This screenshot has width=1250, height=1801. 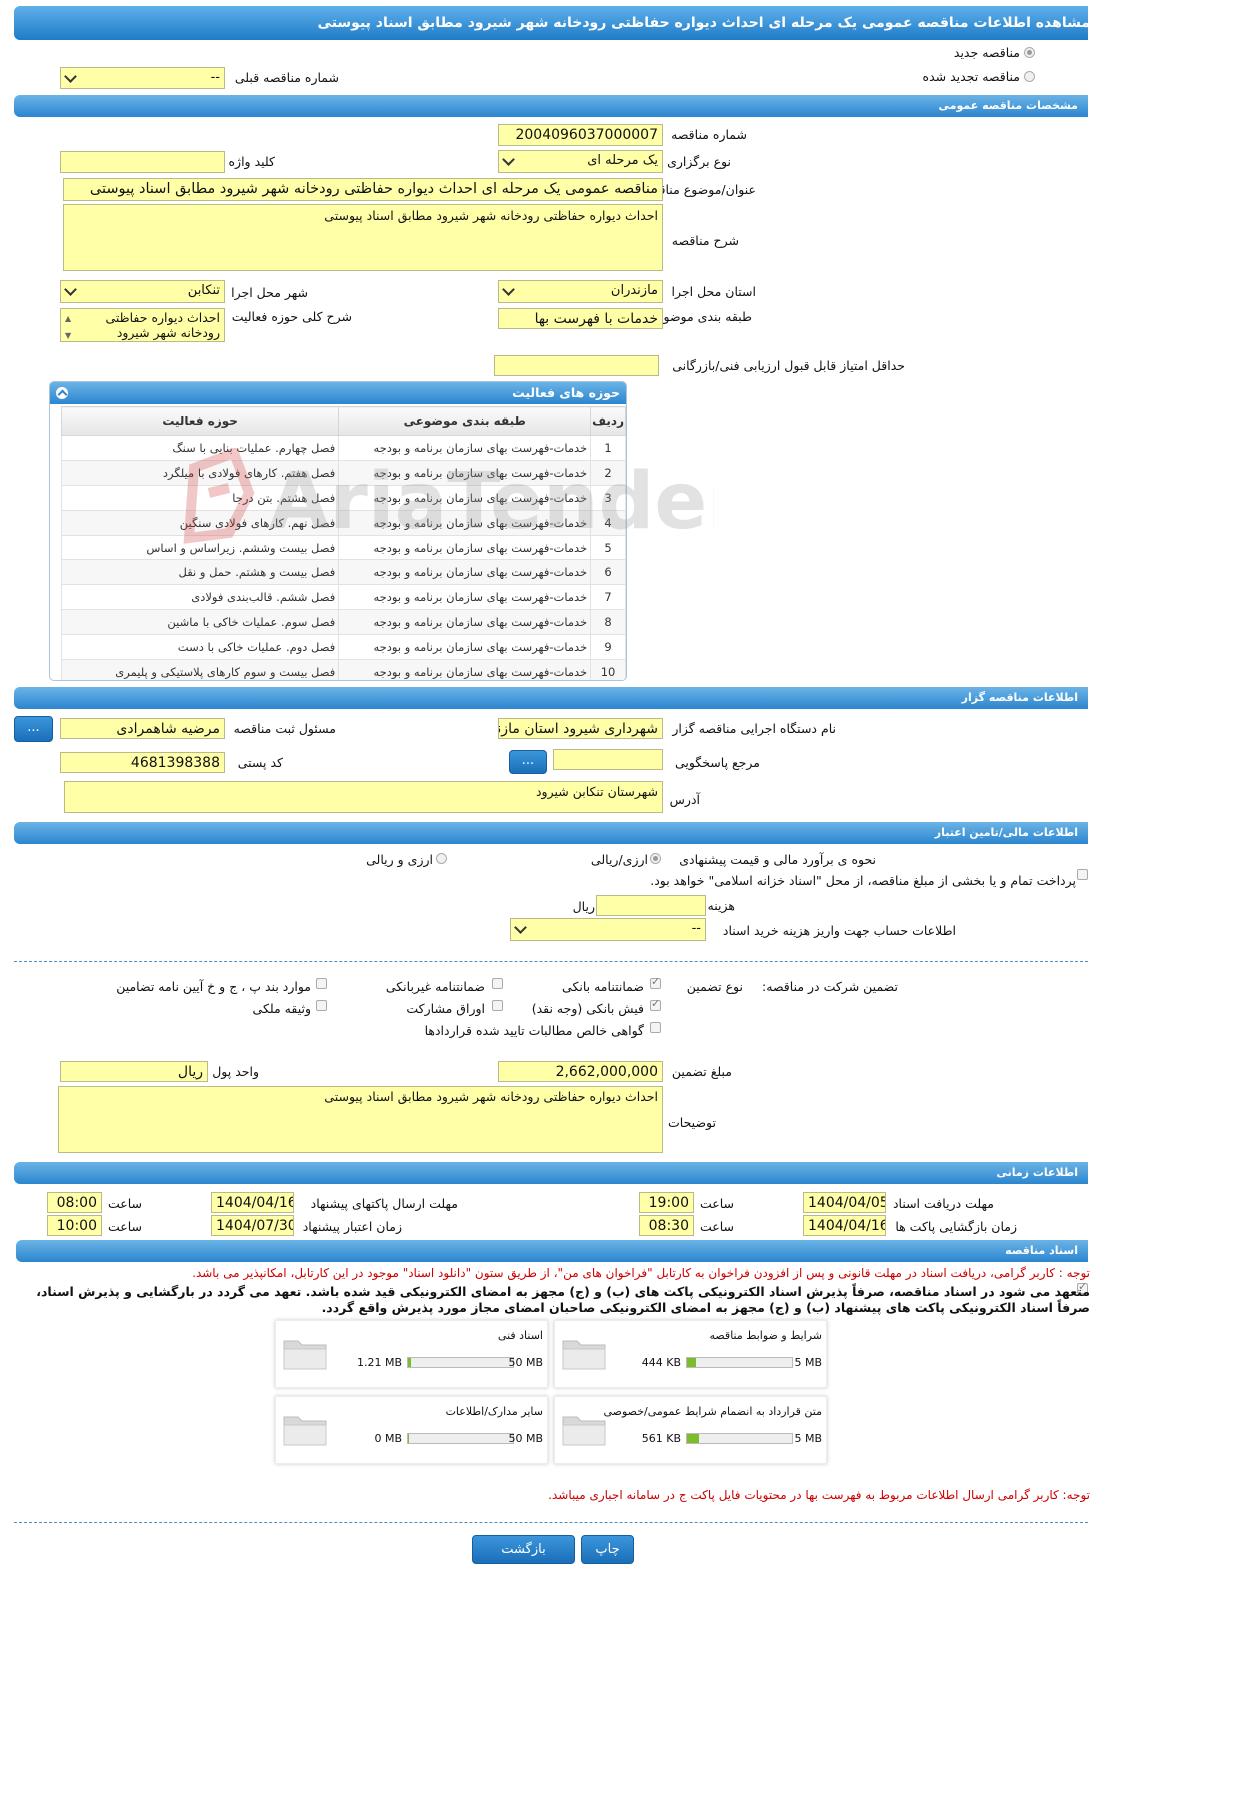 What do you see at coordinates (74, 1225) in the screenshot?
I see `valid-time: 10:00` at bounding box center [74, 1225].